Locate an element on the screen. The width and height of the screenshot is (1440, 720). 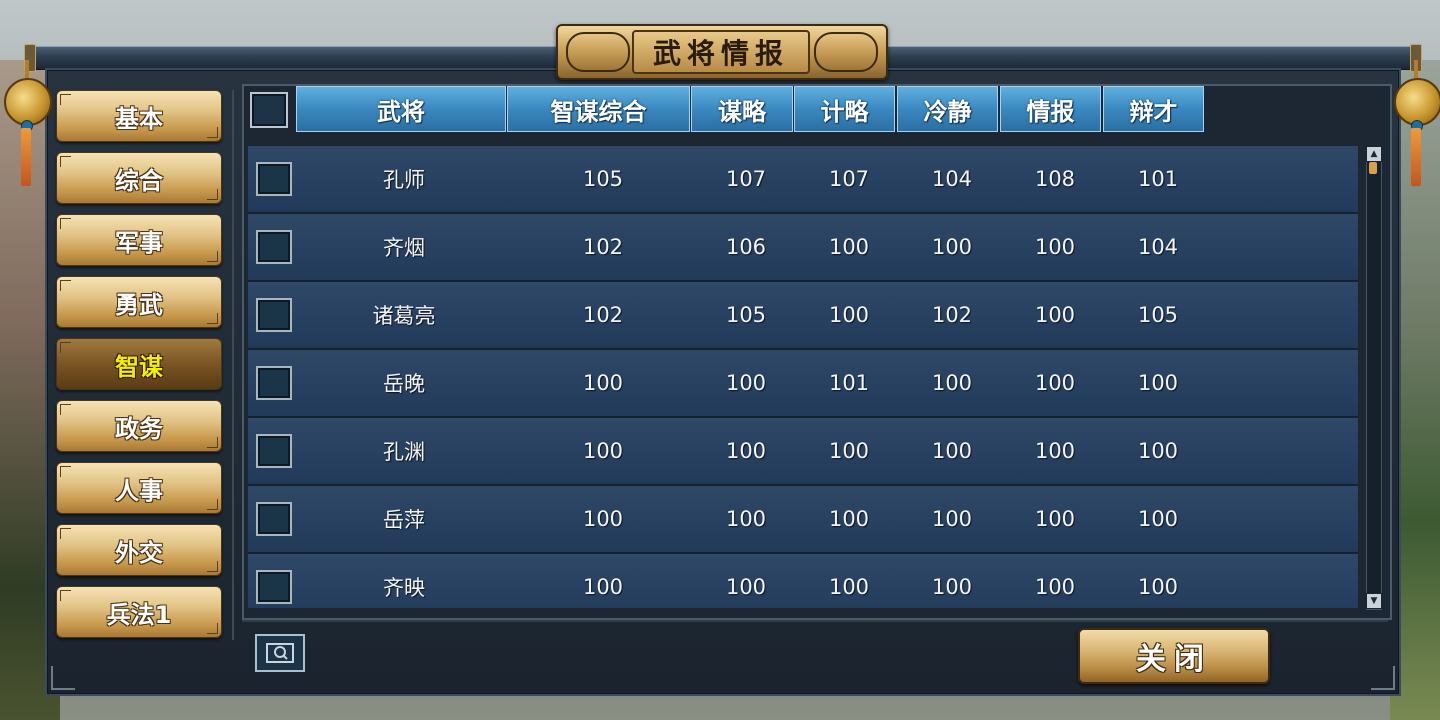
page-title: 武将情报 is located at coordinates (720, 53).